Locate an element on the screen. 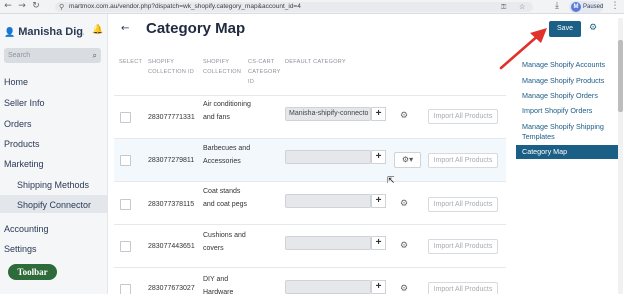  gear-dropdown-button: ⚙▾ is located at coordinates (407, 160).